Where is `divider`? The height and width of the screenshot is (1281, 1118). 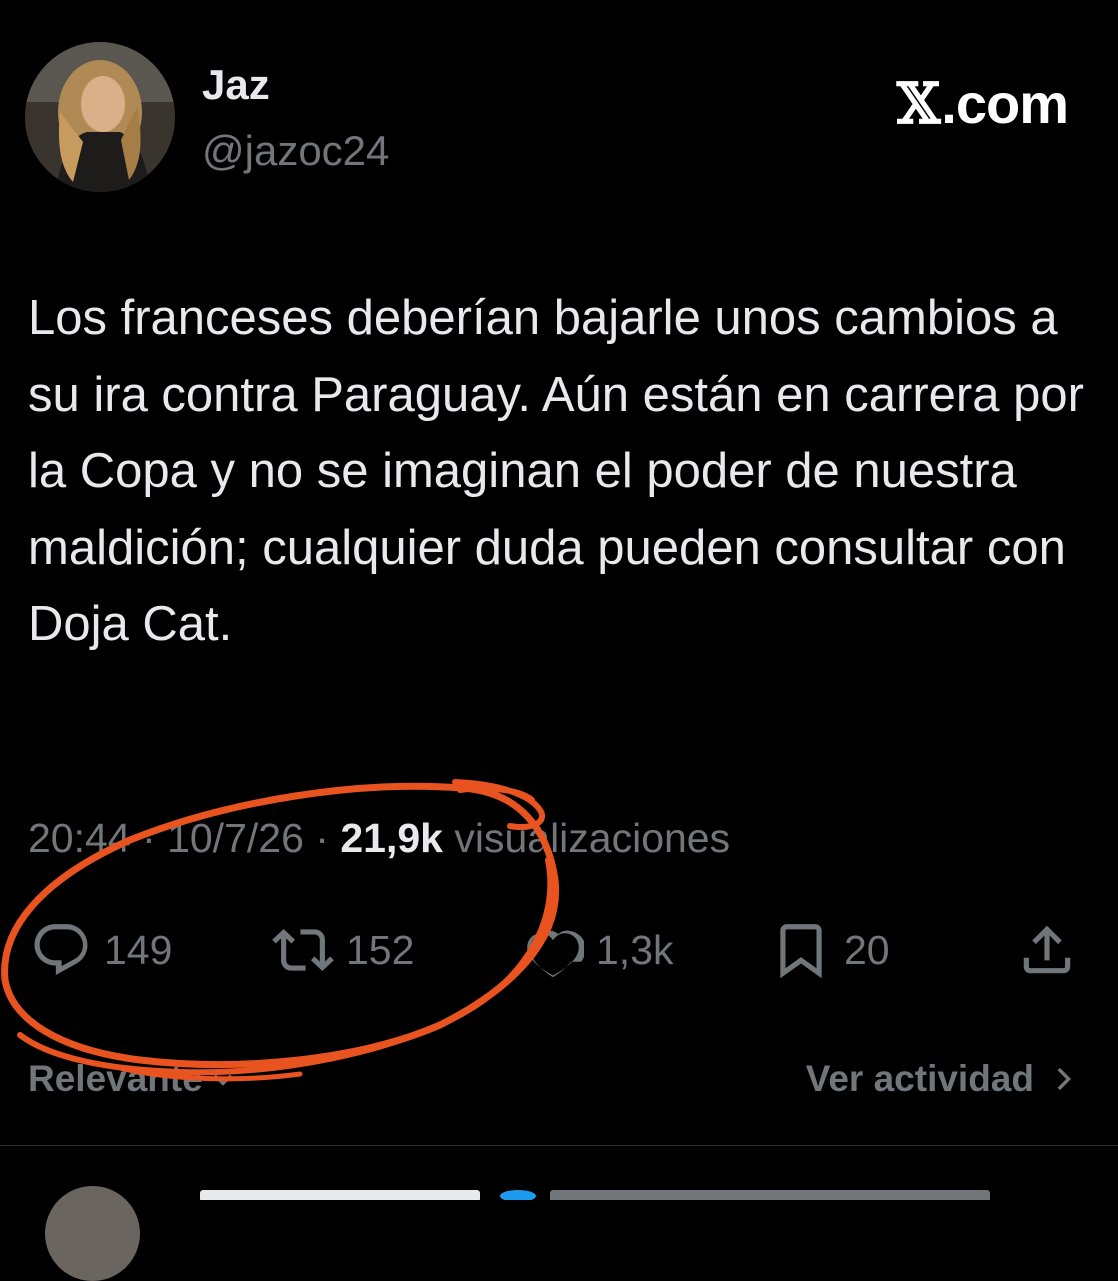
divider is located at coordinates (559, 1145).